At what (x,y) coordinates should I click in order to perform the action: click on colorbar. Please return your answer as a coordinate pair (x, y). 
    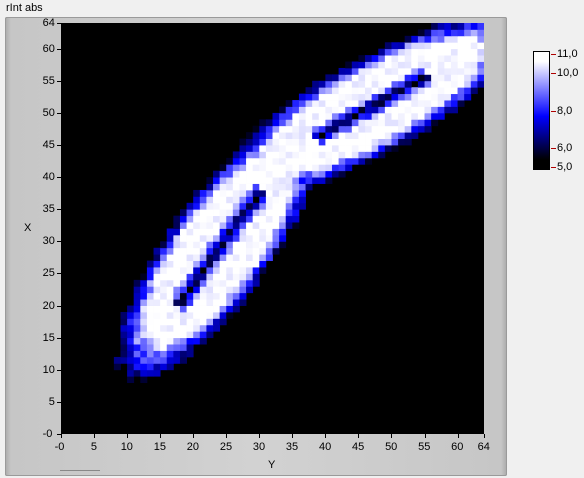
    Looking at the image, I should click on (541, 110).